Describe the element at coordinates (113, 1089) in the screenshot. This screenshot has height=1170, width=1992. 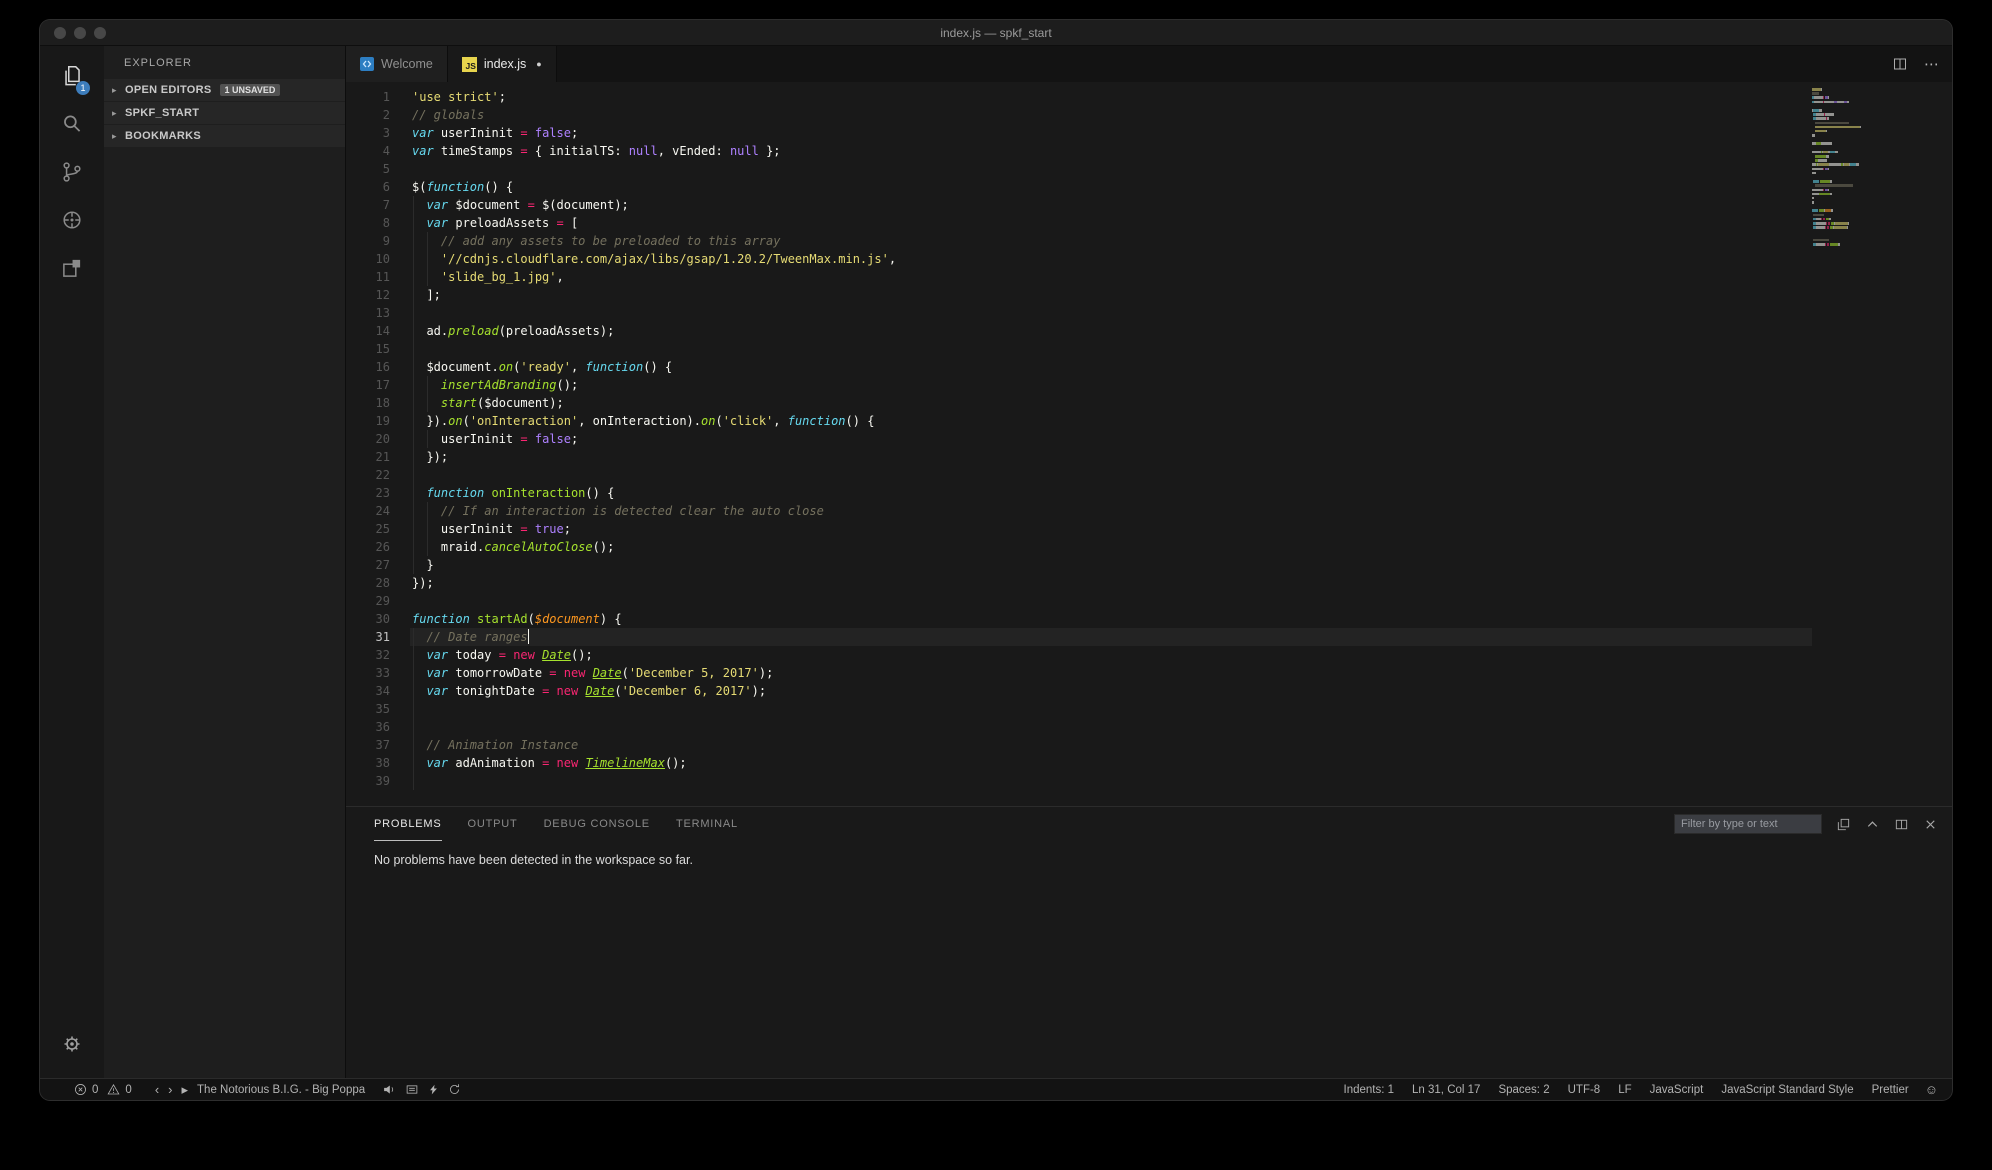
I see `warning-count-icon` at that location.